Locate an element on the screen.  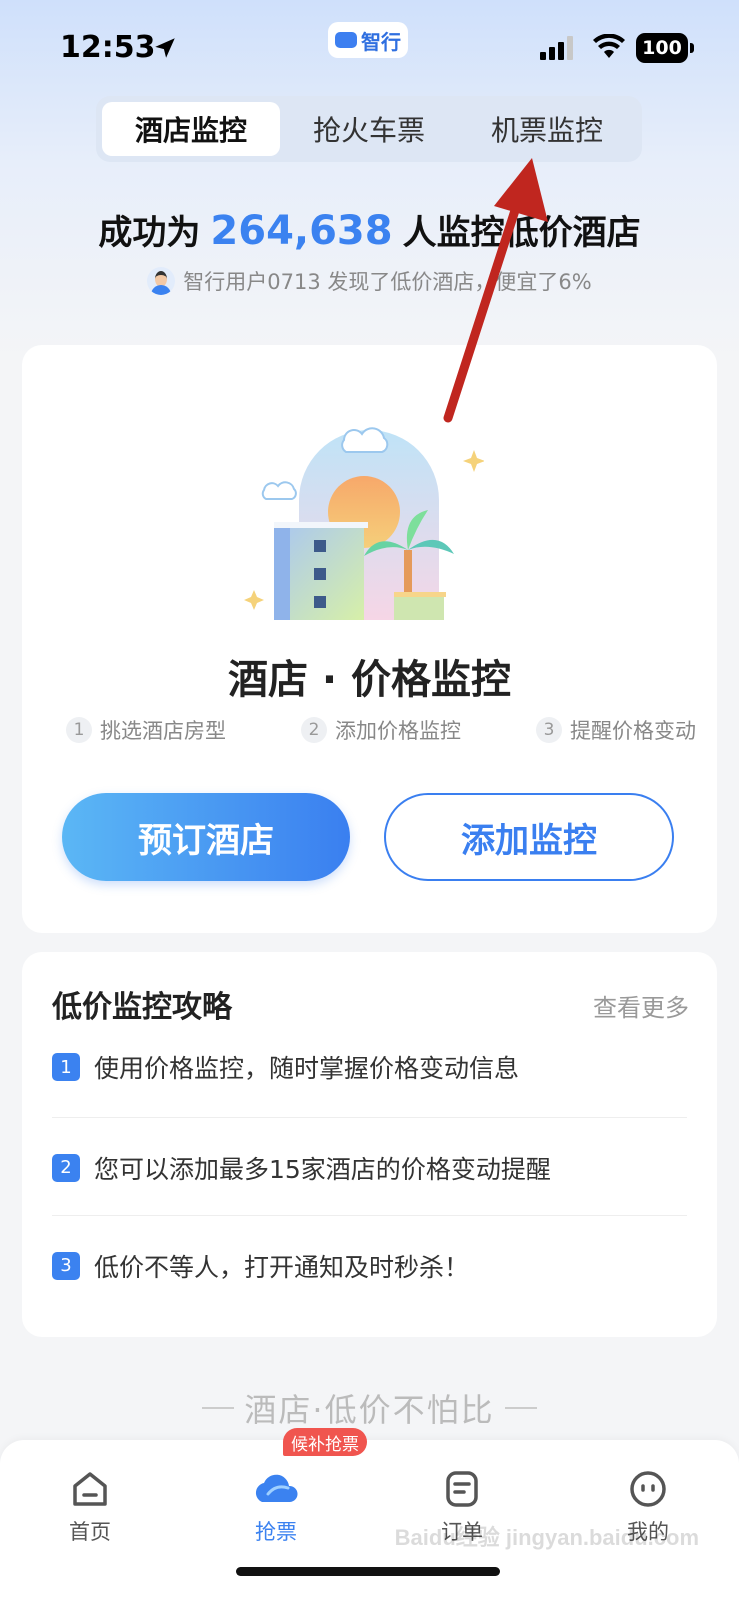
step-item: 2 添加价格监控 is located at coordinates (381, 730).